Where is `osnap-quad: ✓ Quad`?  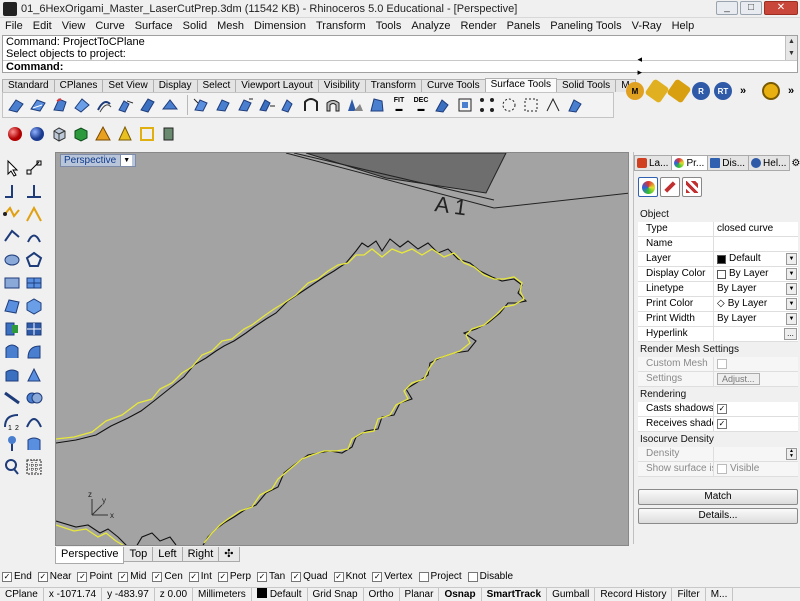
osnap-quad: ✓ Quad is located at coordinates (309, 576).